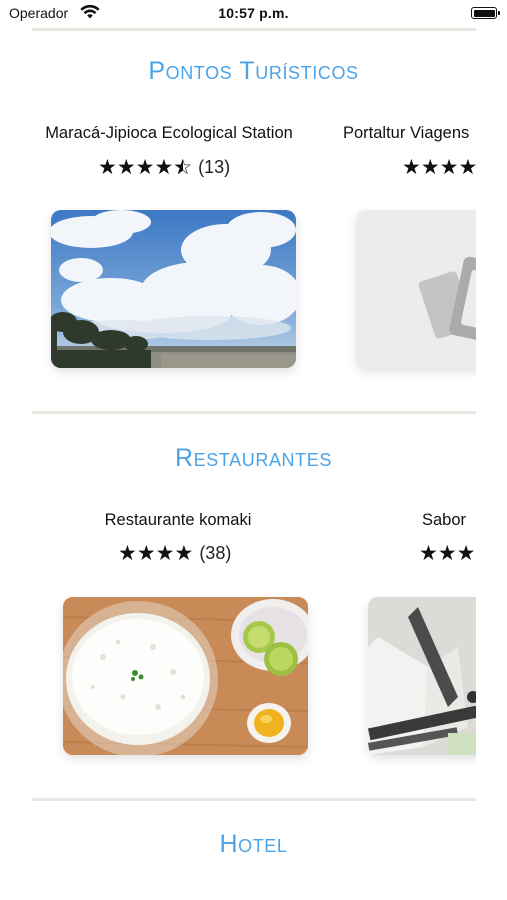  I want to click on rice-dish-image, so click(185, 676).